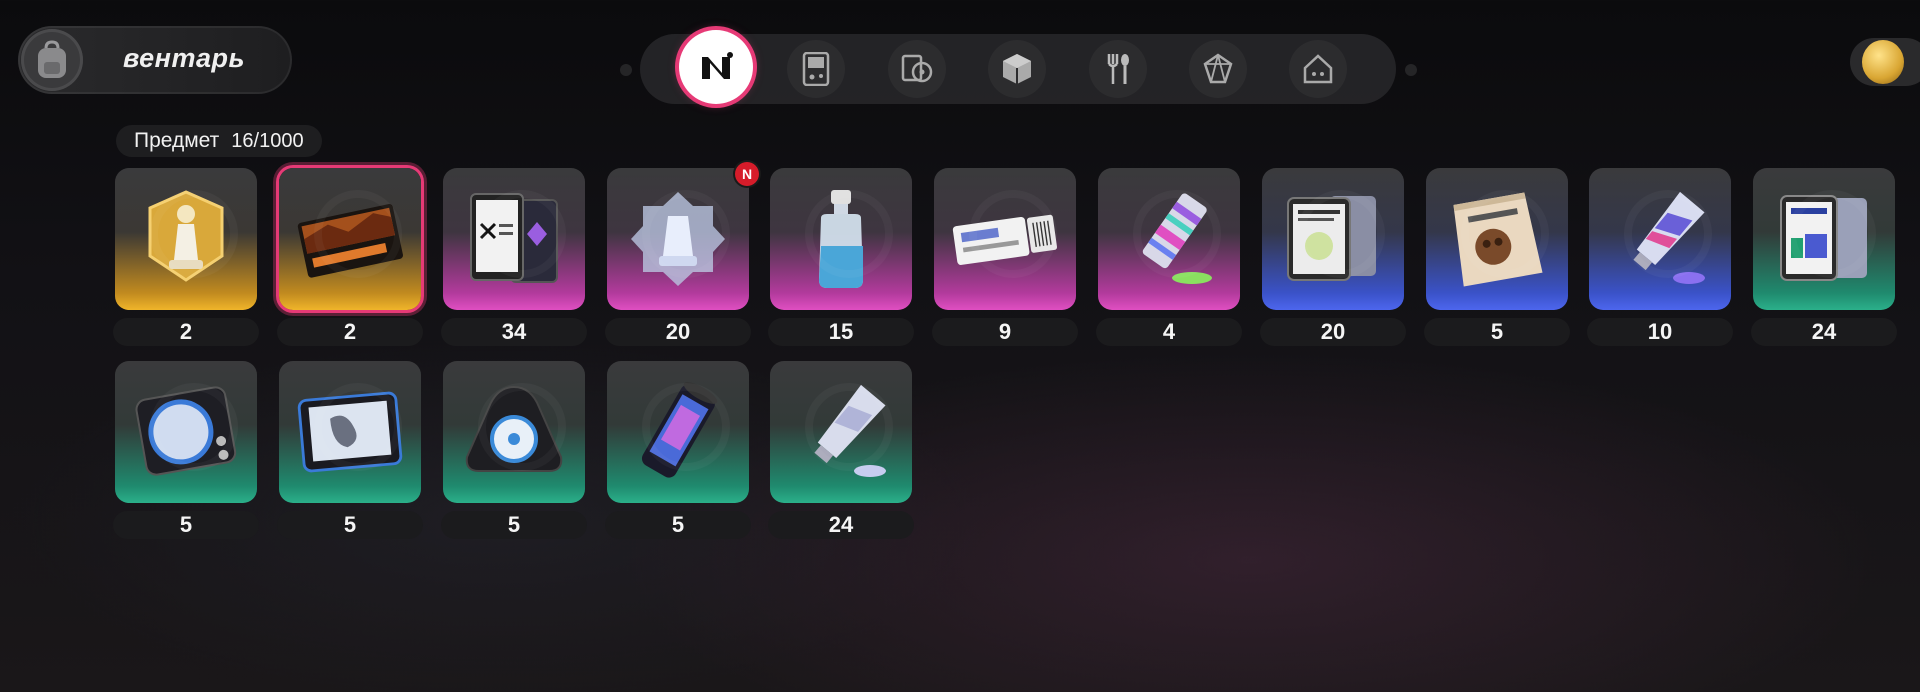 This screenshot has height=692, width=1920. I want to click on inventory-item: 34, so click(514, 257).